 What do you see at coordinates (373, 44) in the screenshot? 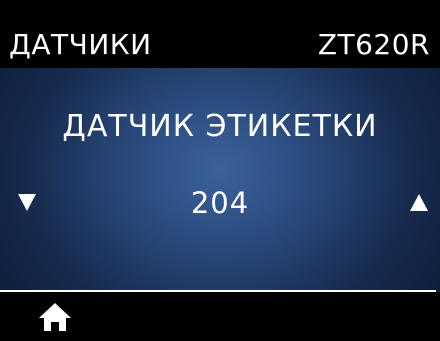
I see `printer-model: ZT620R` at bounding box center [373, 44].